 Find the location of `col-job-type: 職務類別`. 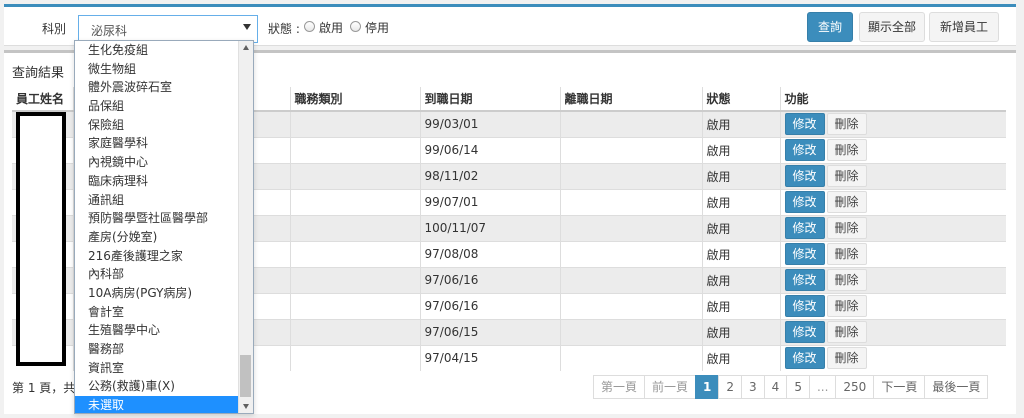

col-job-type: 職務類別 is located at coordinates (354, 99).